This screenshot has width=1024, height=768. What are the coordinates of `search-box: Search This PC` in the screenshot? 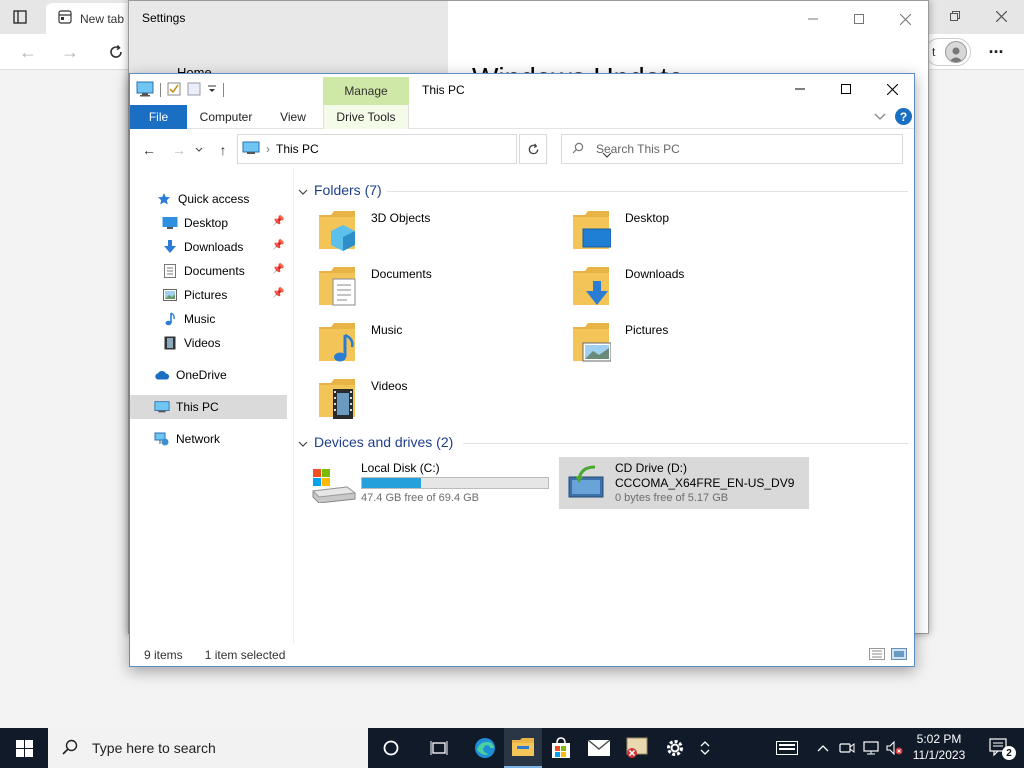 It's located at (732, 149).